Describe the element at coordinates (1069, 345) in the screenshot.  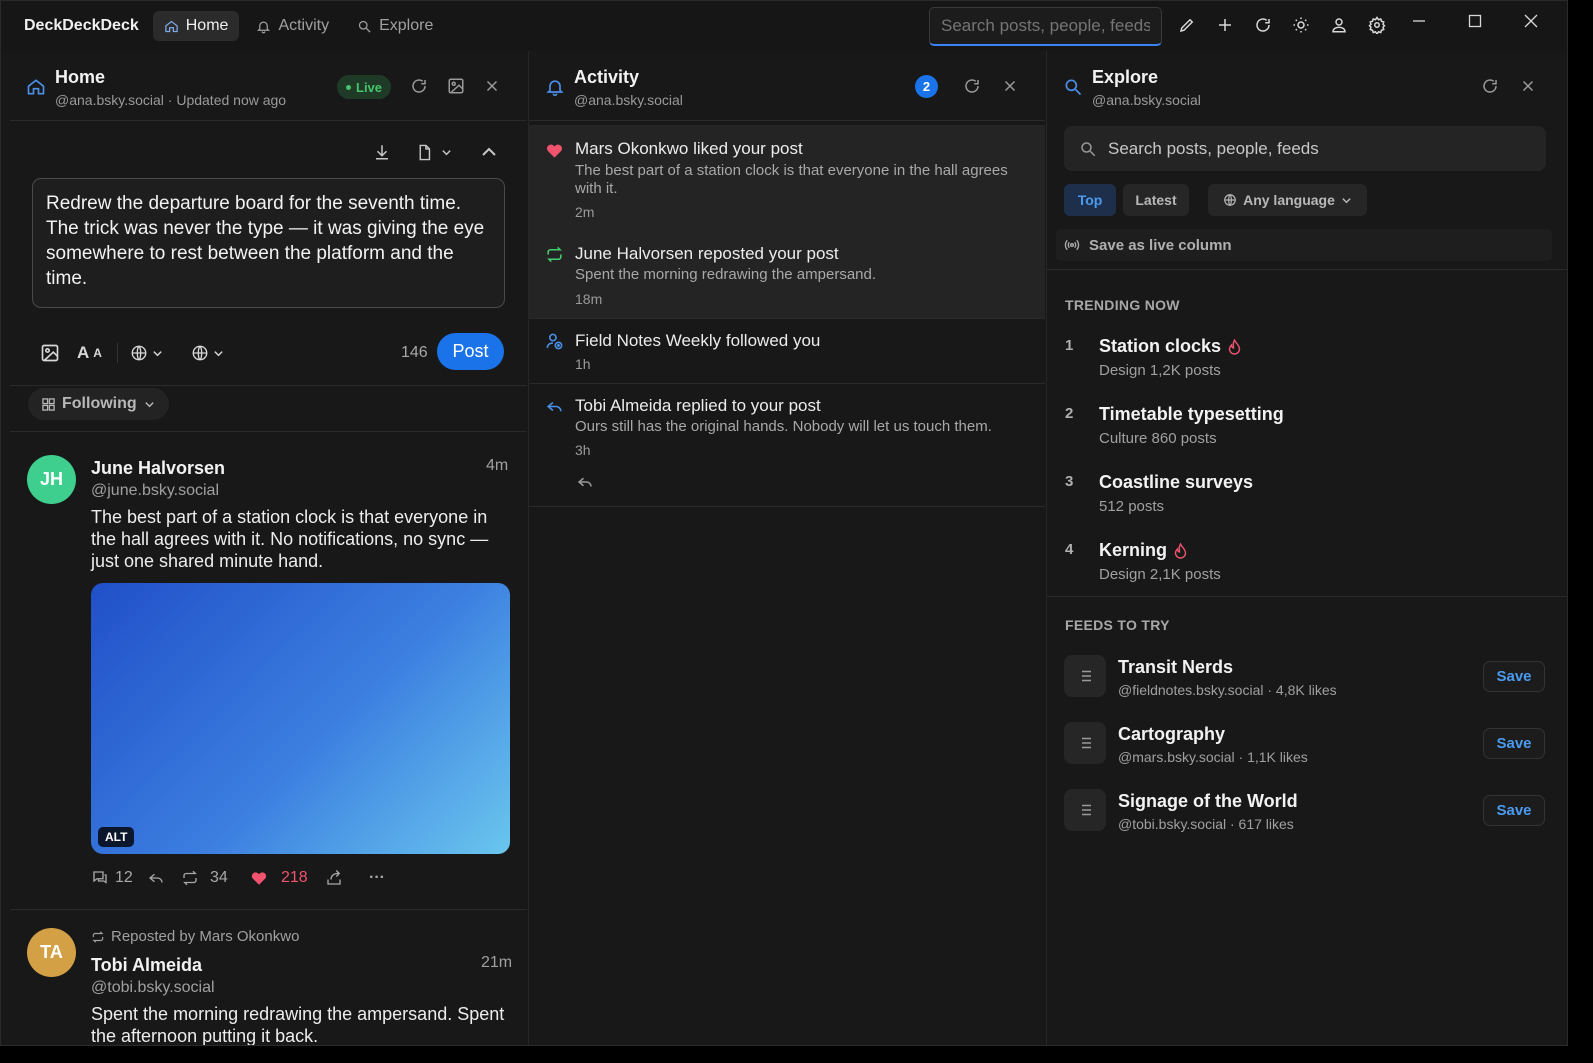
I see `trending-rank: 1` at that location.